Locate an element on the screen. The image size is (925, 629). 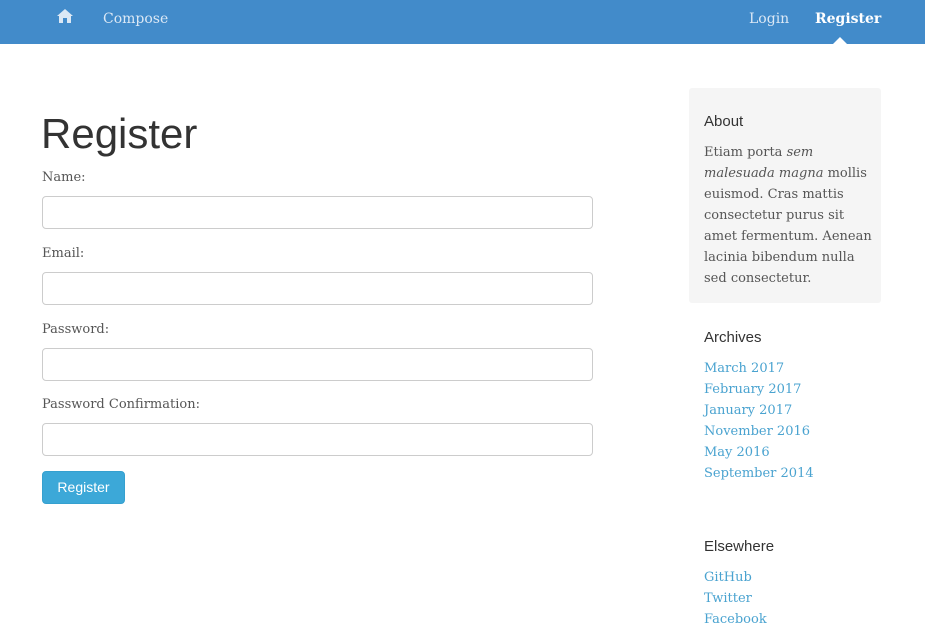
top-navbar: Compose Login Register is located at coordinates (462, 22).